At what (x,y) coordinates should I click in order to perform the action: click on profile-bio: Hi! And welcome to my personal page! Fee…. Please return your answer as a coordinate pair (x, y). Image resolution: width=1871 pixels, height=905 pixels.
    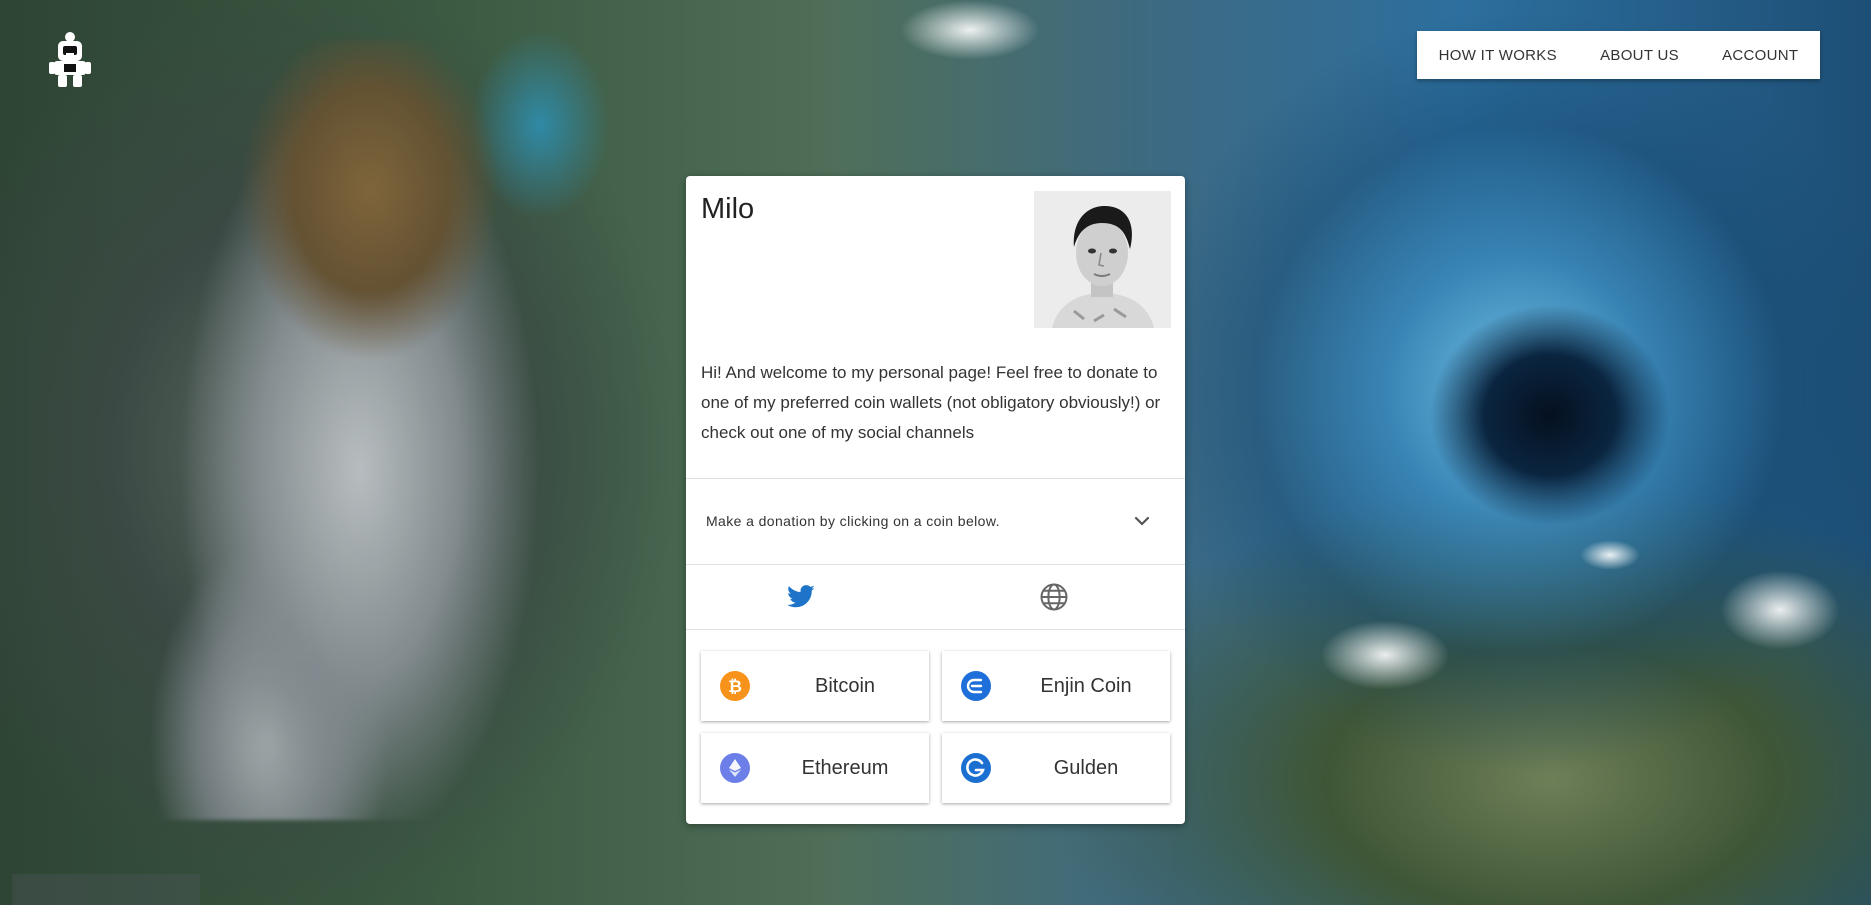
    Looking at the image, I should click on (931, 402).